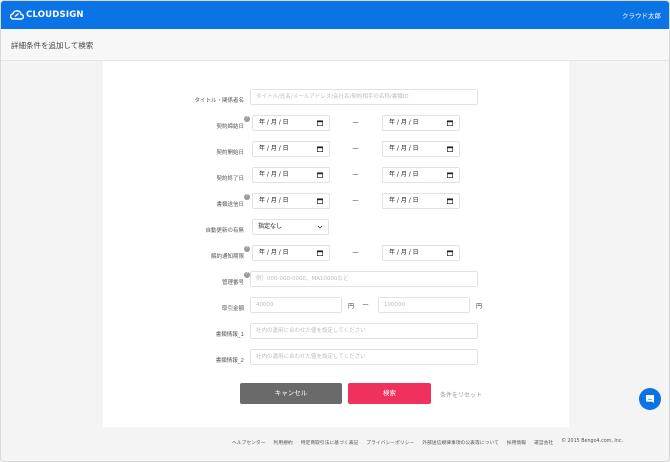 The width and height of the screenshot is (670, 462). What do you see at coordinates (291, 123) in the screenshot?
I see `contract-date-from: 年 / 月 / 日` at bounding box center [291, 123].